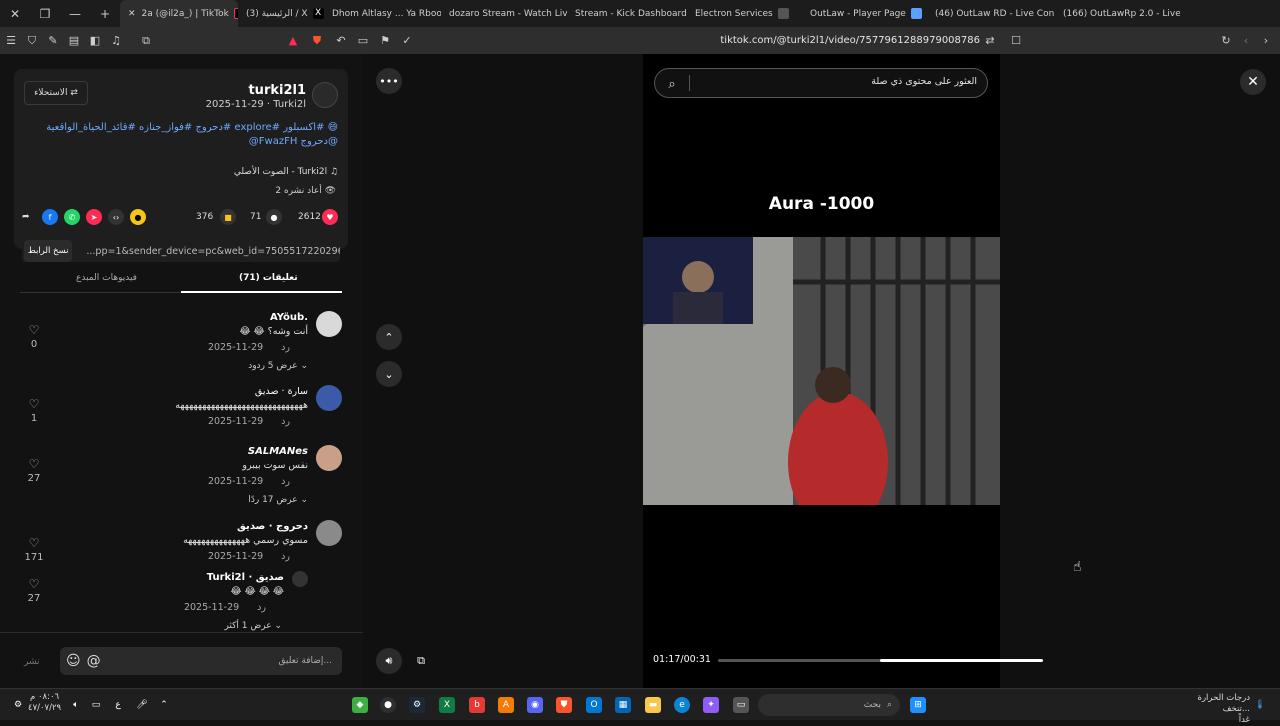 This screenshot has width=1280, height=726. Describe the element at coordinates (741, 705) in the screenshot. I see `task-view-icon: ▭` at that location.